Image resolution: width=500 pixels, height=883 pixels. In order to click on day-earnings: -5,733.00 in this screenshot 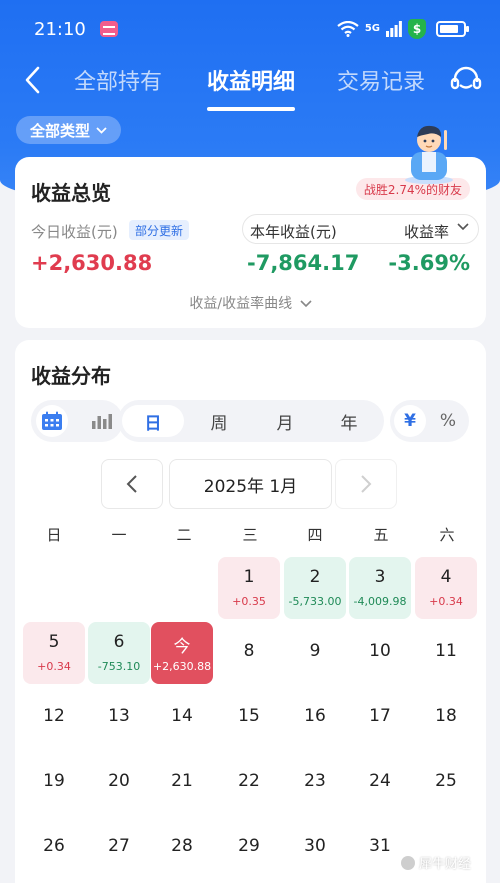, I will do `click(315, 601)`.